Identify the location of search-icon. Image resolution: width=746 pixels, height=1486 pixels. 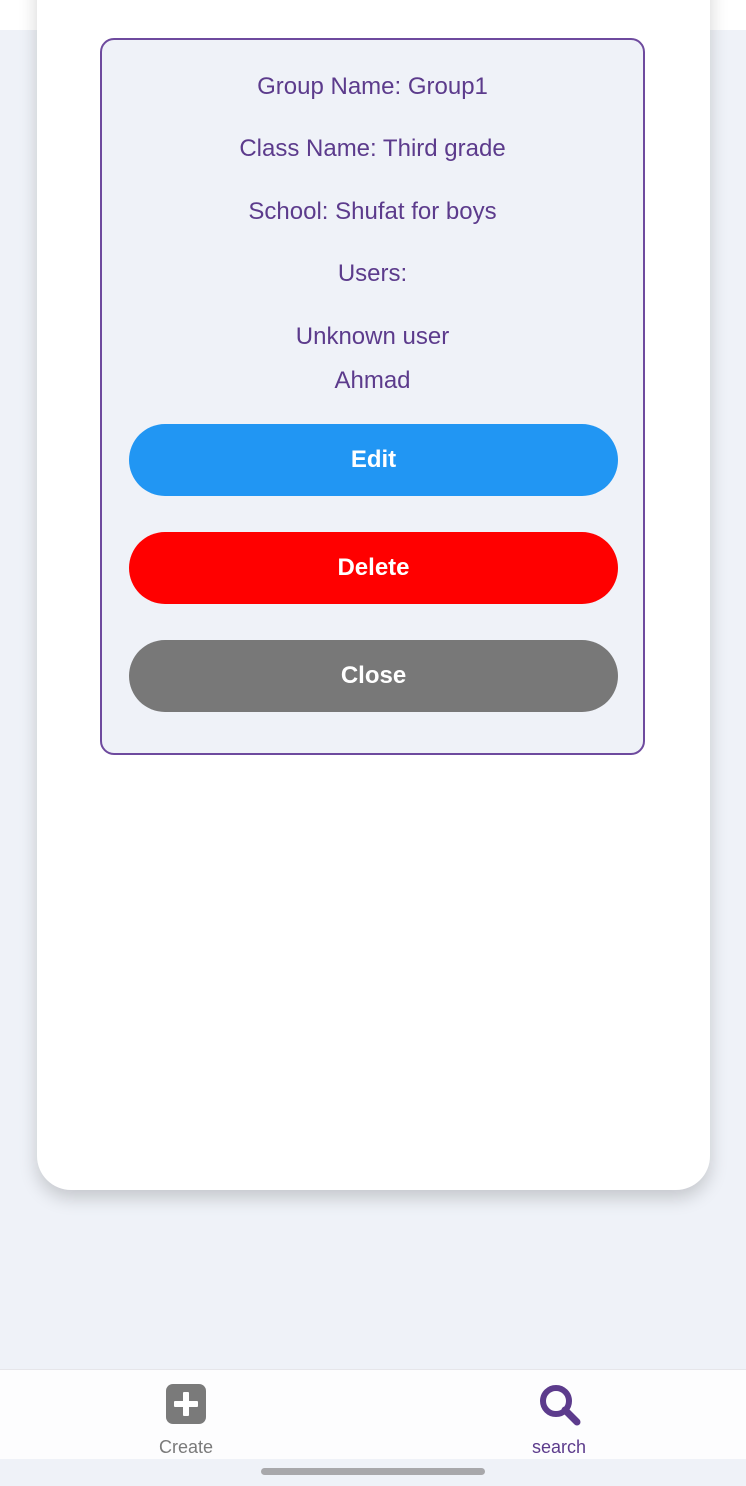
(560, 1405).